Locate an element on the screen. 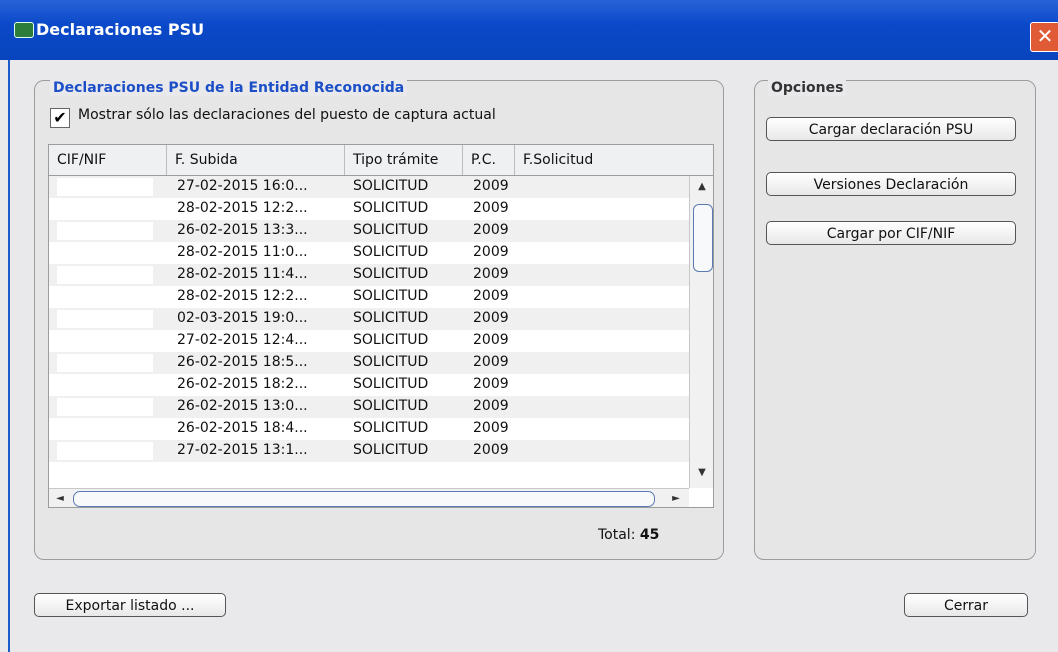 This screenshot has width=1058, height=652. load-by-cif-button: Cargar por CIF/NIF is located at coordinates (891, 233).